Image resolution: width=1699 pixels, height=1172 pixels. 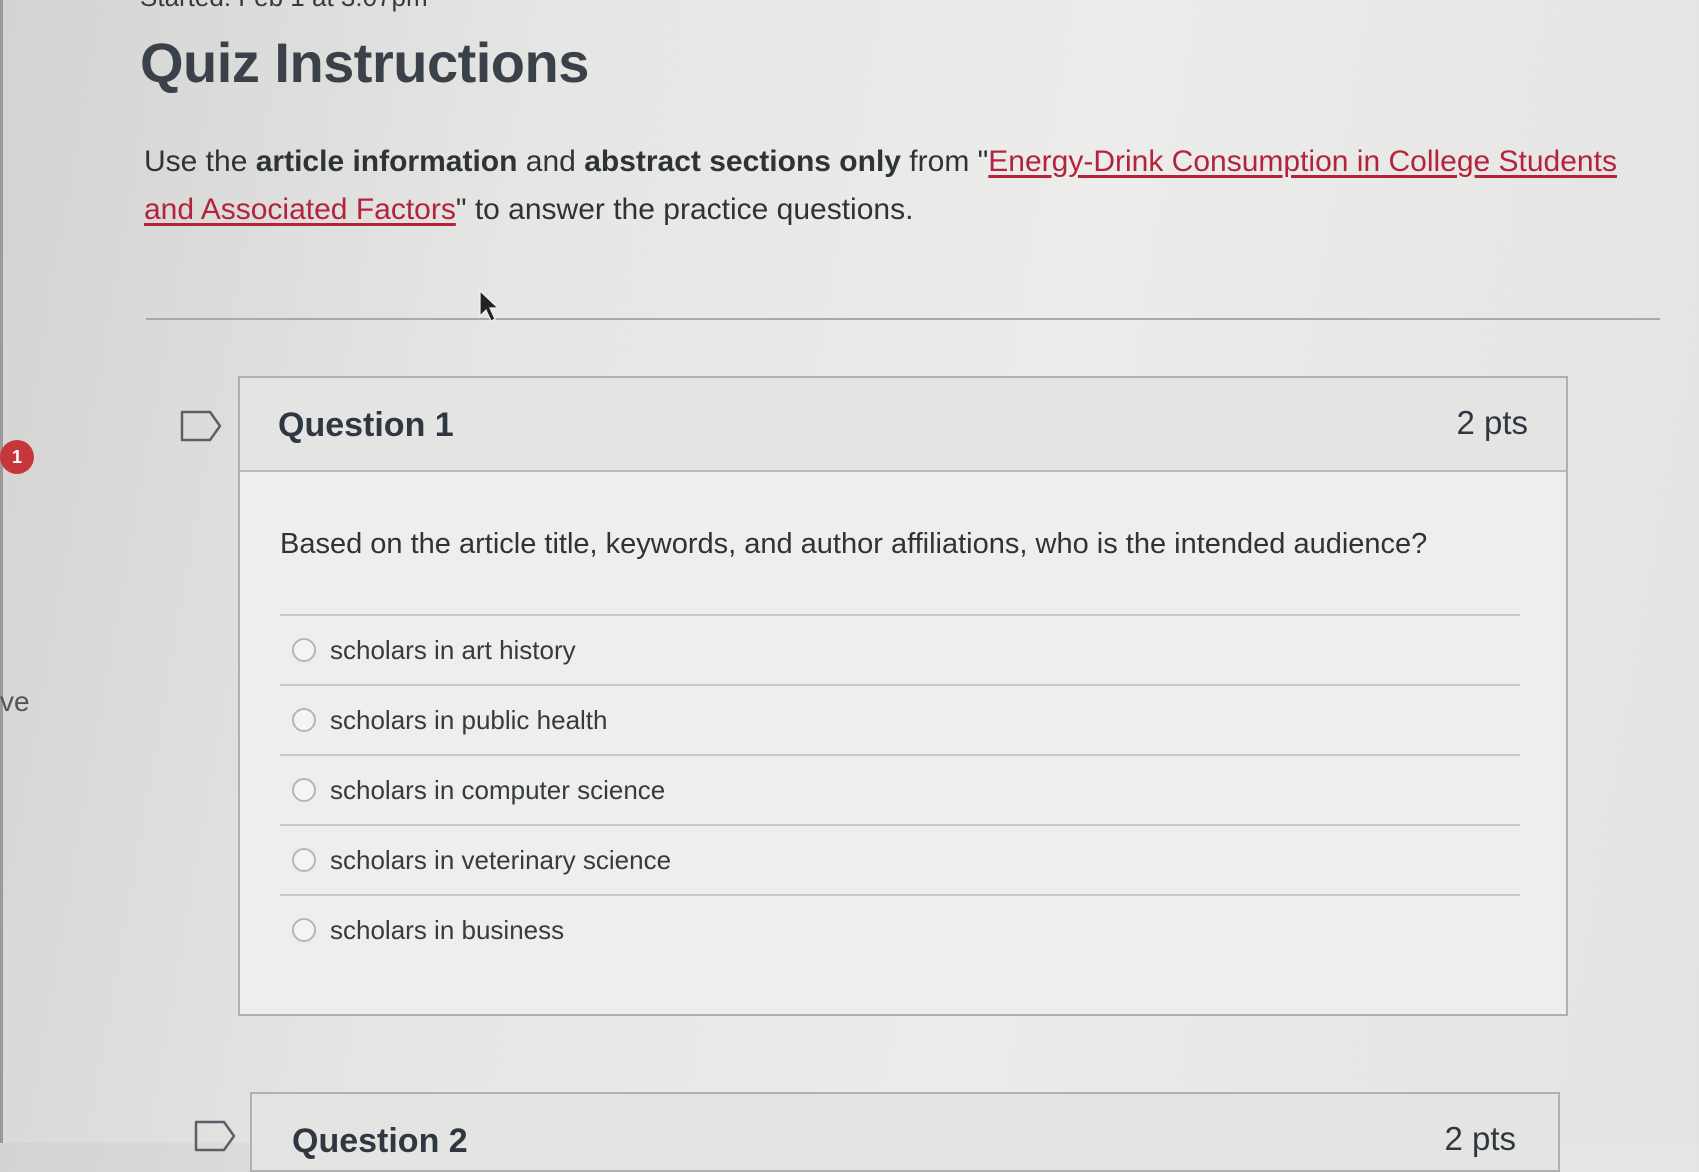 I want to click on answer-label: scholars in public health, so click(x=469, y=719).